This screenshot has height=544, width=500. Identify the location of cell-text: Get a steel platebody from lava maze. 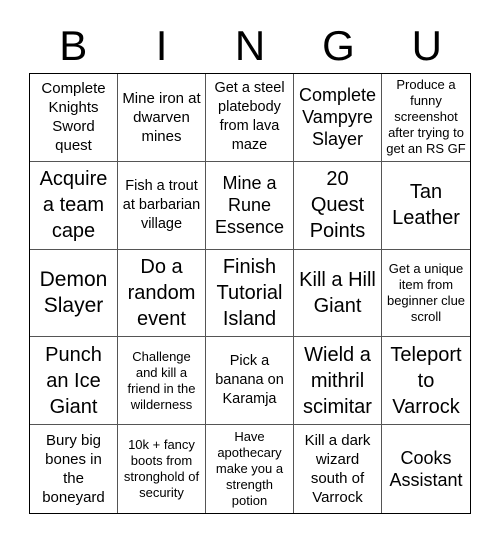
(249, 117).